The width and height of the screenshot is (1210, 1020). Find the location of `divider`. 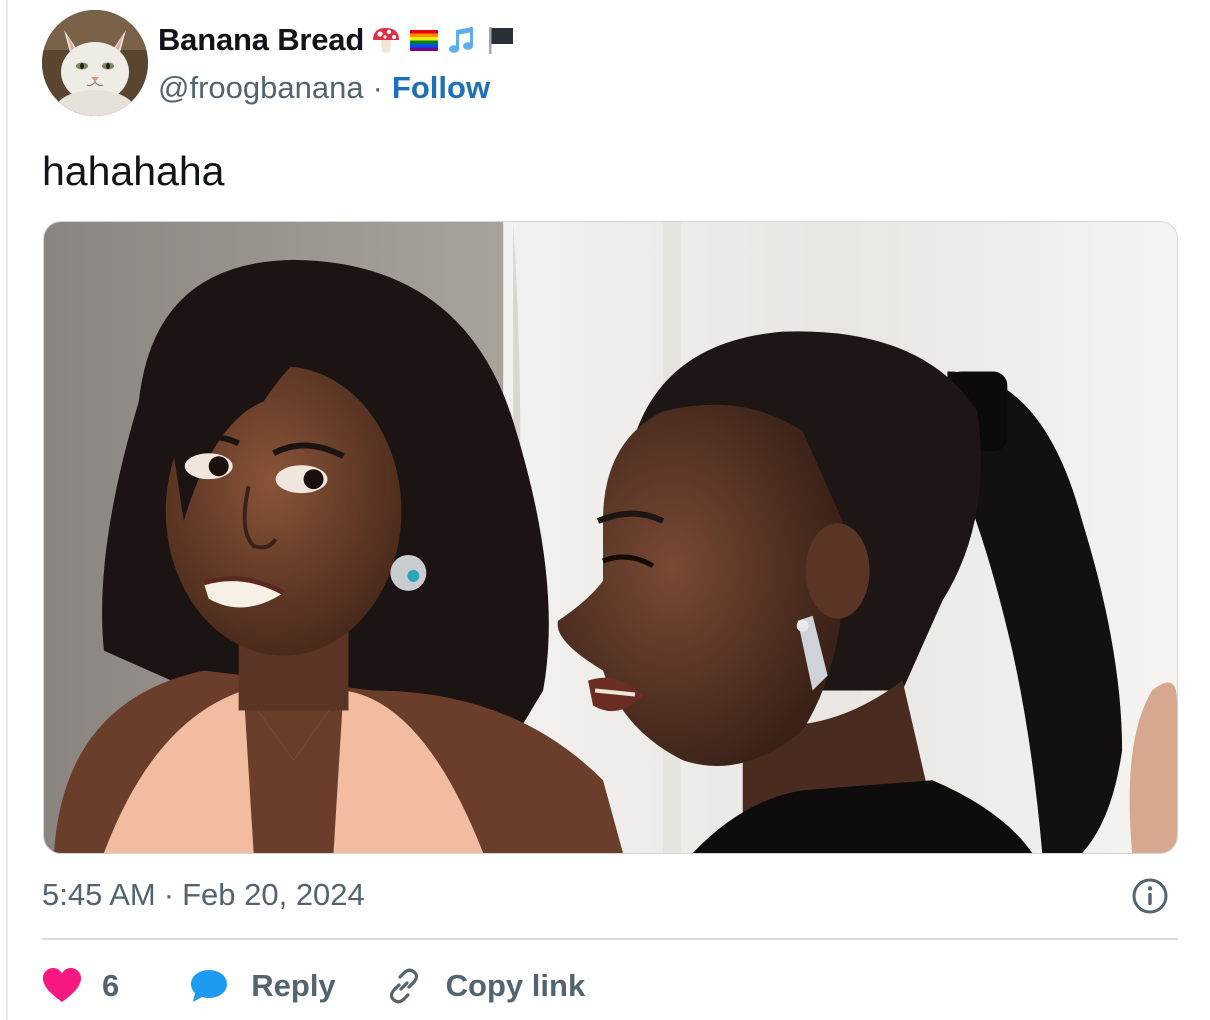

divider is located at coordinates (610, 939).